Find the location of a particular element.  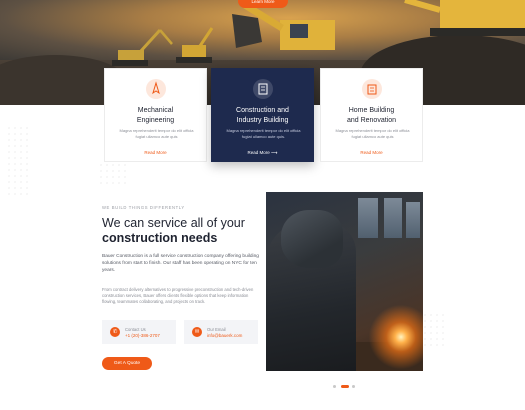

section-eyebrow: WE BUILD THINGS DIFFERENTLY is located at coordinates (143, 207).